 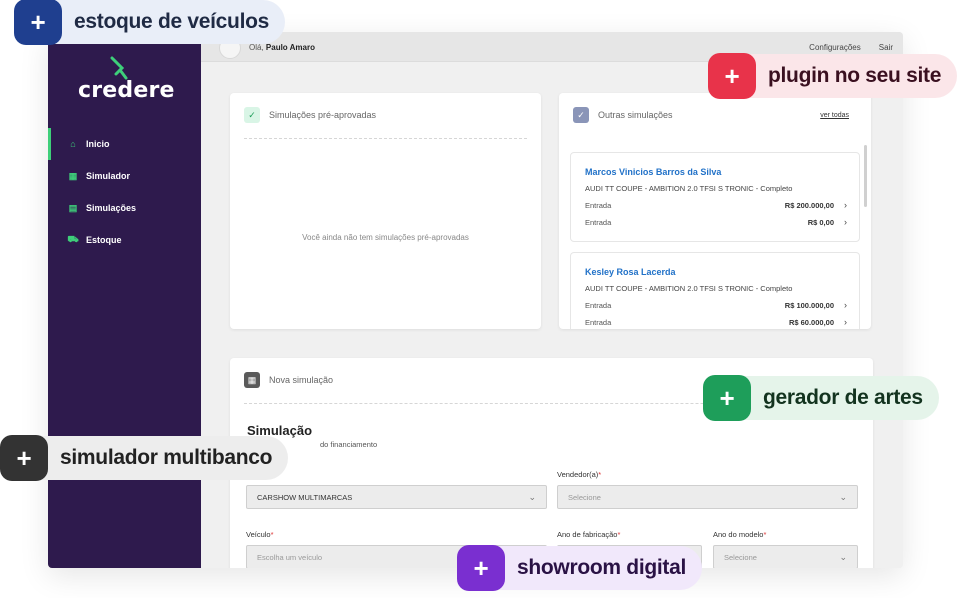 What do you see at coordinates (73, 207) in the screenshot?
I see `list-icon: ▤` at bounding box center [73, 207].